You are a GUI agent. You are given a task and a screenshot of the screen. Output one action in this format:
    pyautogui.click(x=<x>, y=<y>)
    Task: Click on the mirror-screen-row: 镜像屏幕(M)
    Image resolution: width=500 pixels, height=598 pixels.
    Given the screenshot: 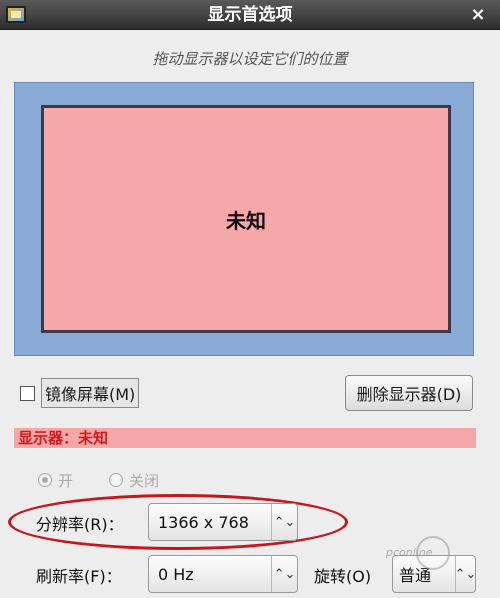 What is the action you would take?
    pyautogui.click(x=80, y=393)
    